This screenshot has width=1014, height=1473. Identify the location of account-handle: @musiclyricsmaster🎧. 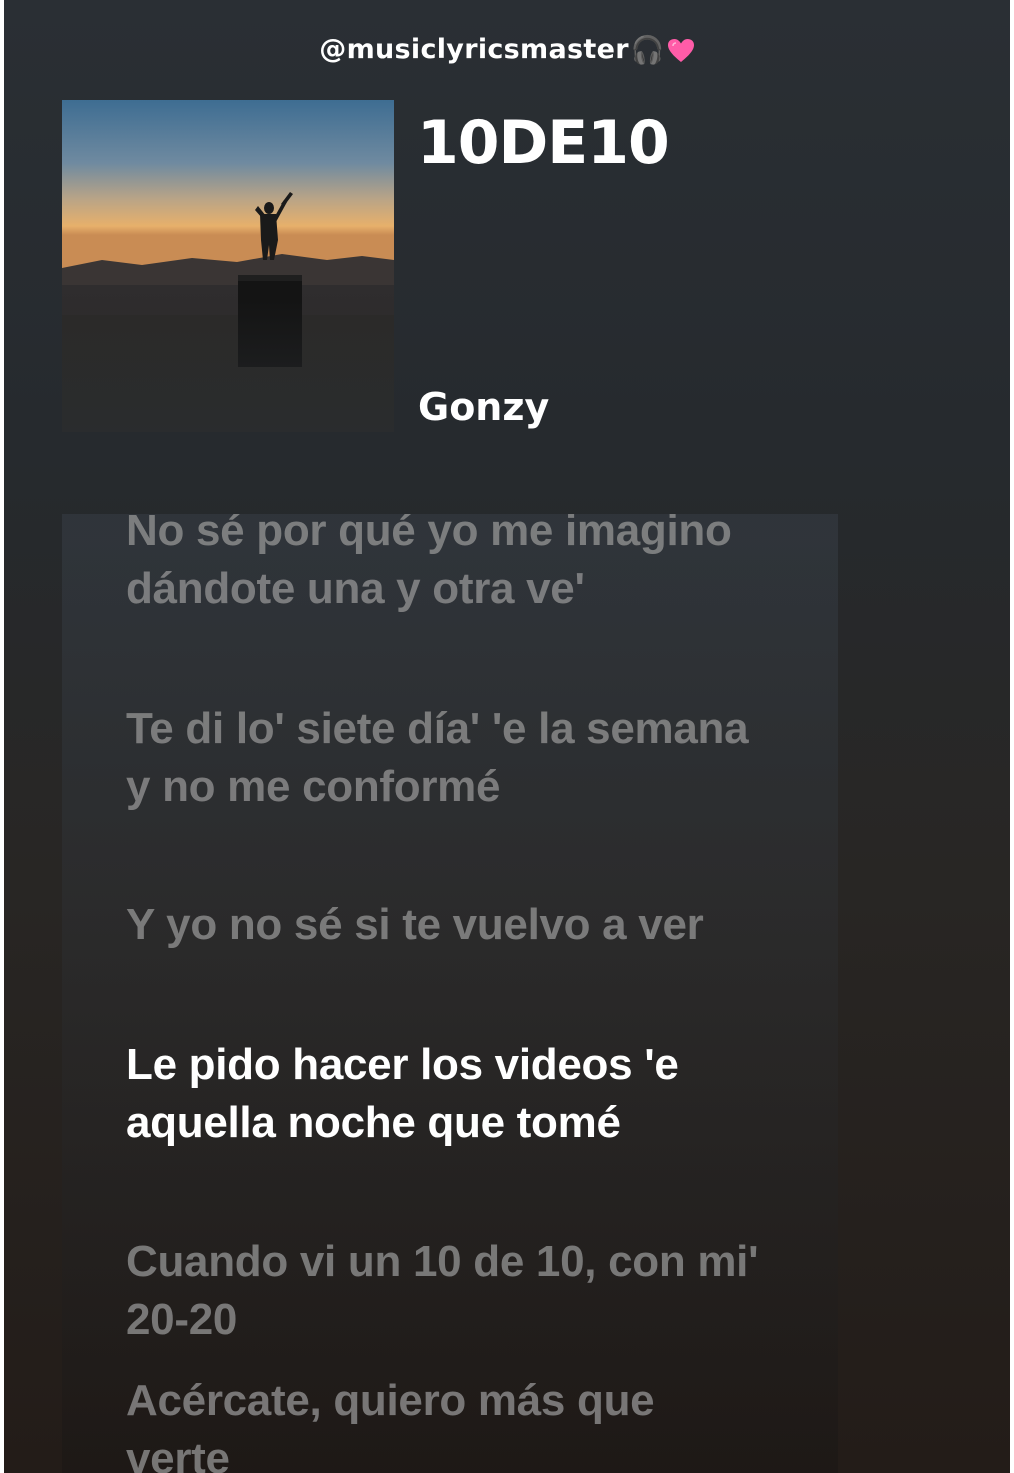
(507, 50).